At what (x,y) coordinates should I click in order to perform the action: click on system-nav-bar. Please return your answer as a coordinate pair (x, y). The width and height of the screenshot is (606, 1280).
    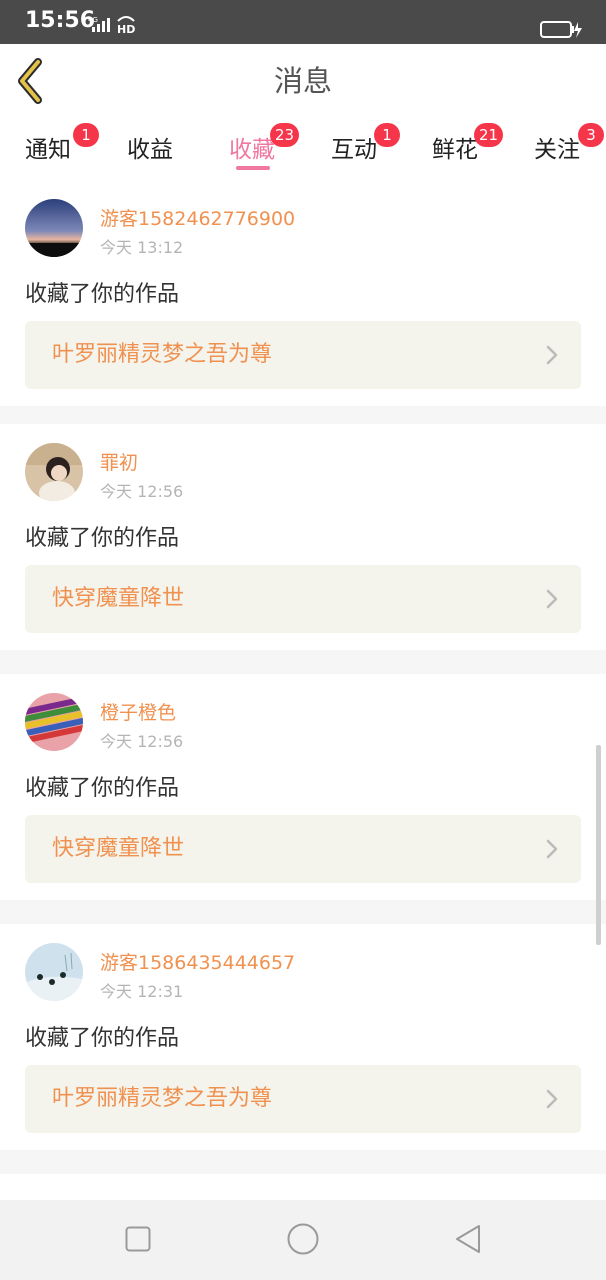
    Looking at the image, I should click on (303, 1240).